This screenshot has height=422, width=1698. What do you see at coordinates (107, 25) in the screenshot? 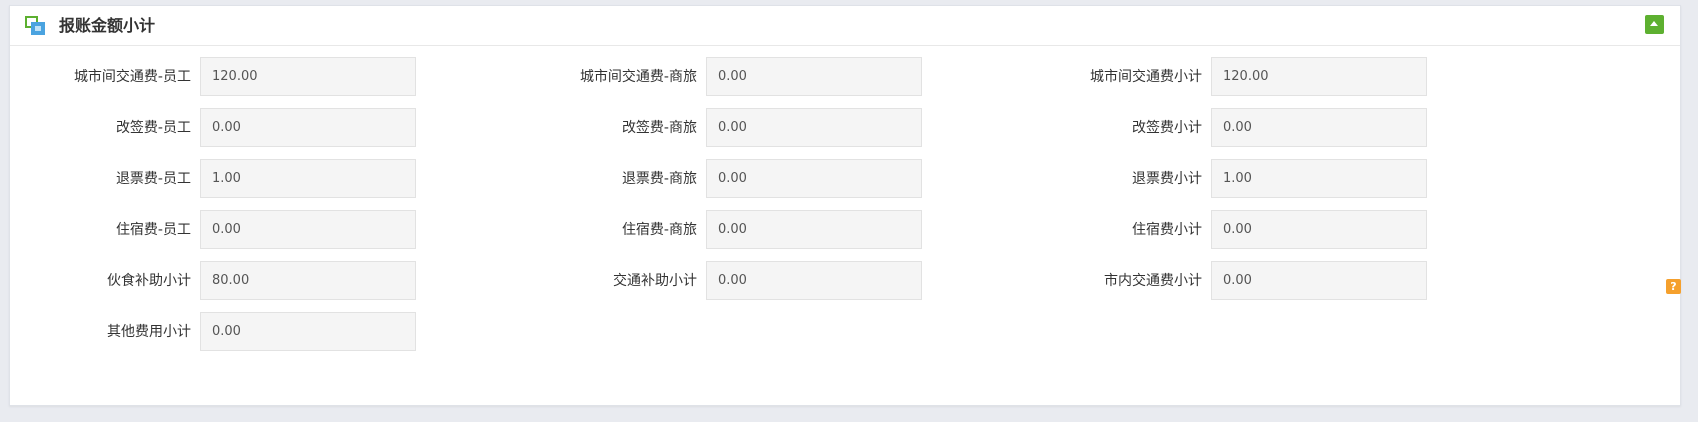
I see `panel-title: 报账金额小计` at bounding box center [107, 25].